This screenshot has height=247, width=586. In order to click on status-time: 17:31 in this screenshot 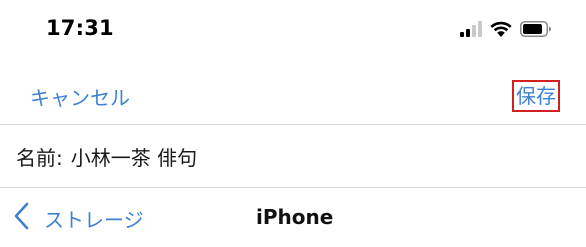, I will do `click(80, 28)`.